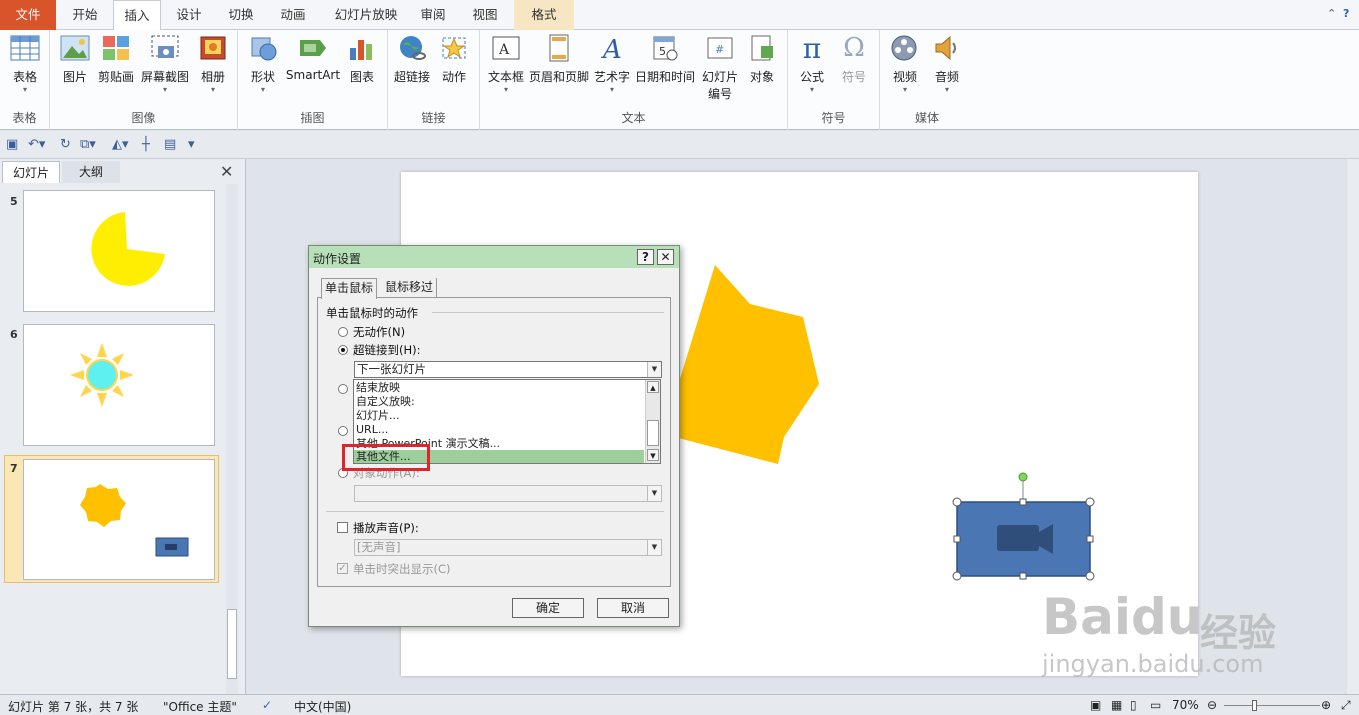  I want to click on zoom-slider, so click(1272, 705).